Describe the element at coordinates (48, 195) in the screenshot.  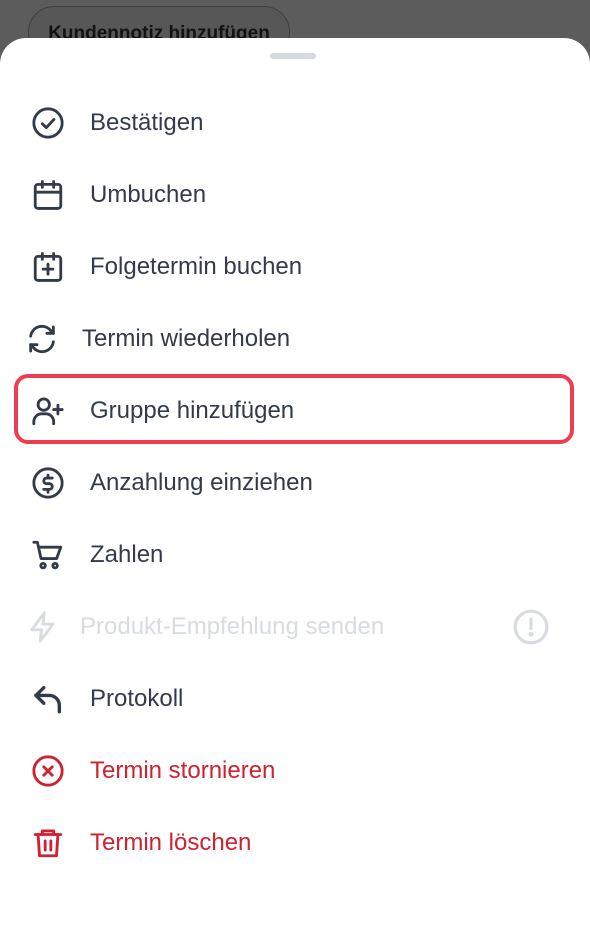
I see `calendar-icon` at that location.